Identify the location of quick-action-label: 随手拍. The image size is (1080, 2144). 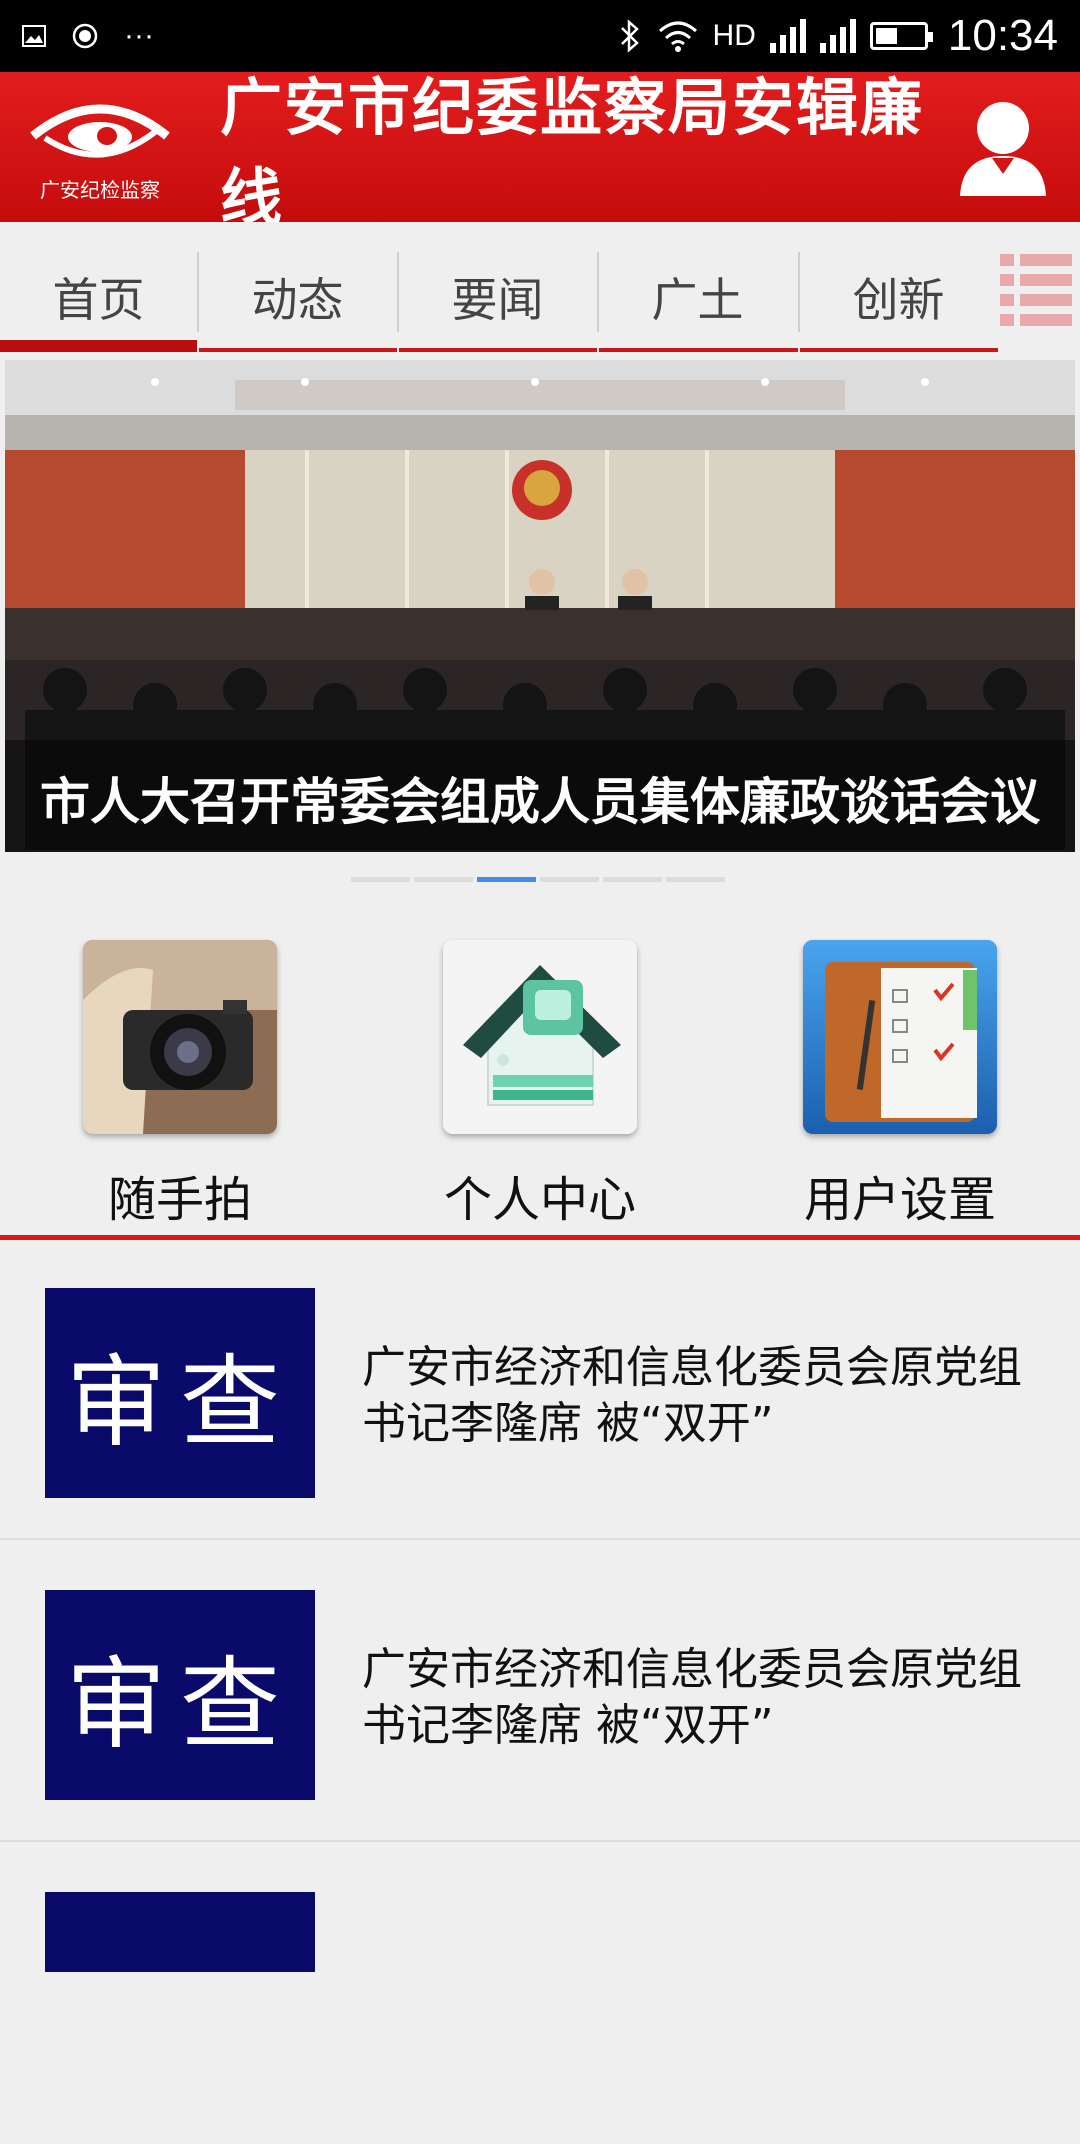
(179, 1200).